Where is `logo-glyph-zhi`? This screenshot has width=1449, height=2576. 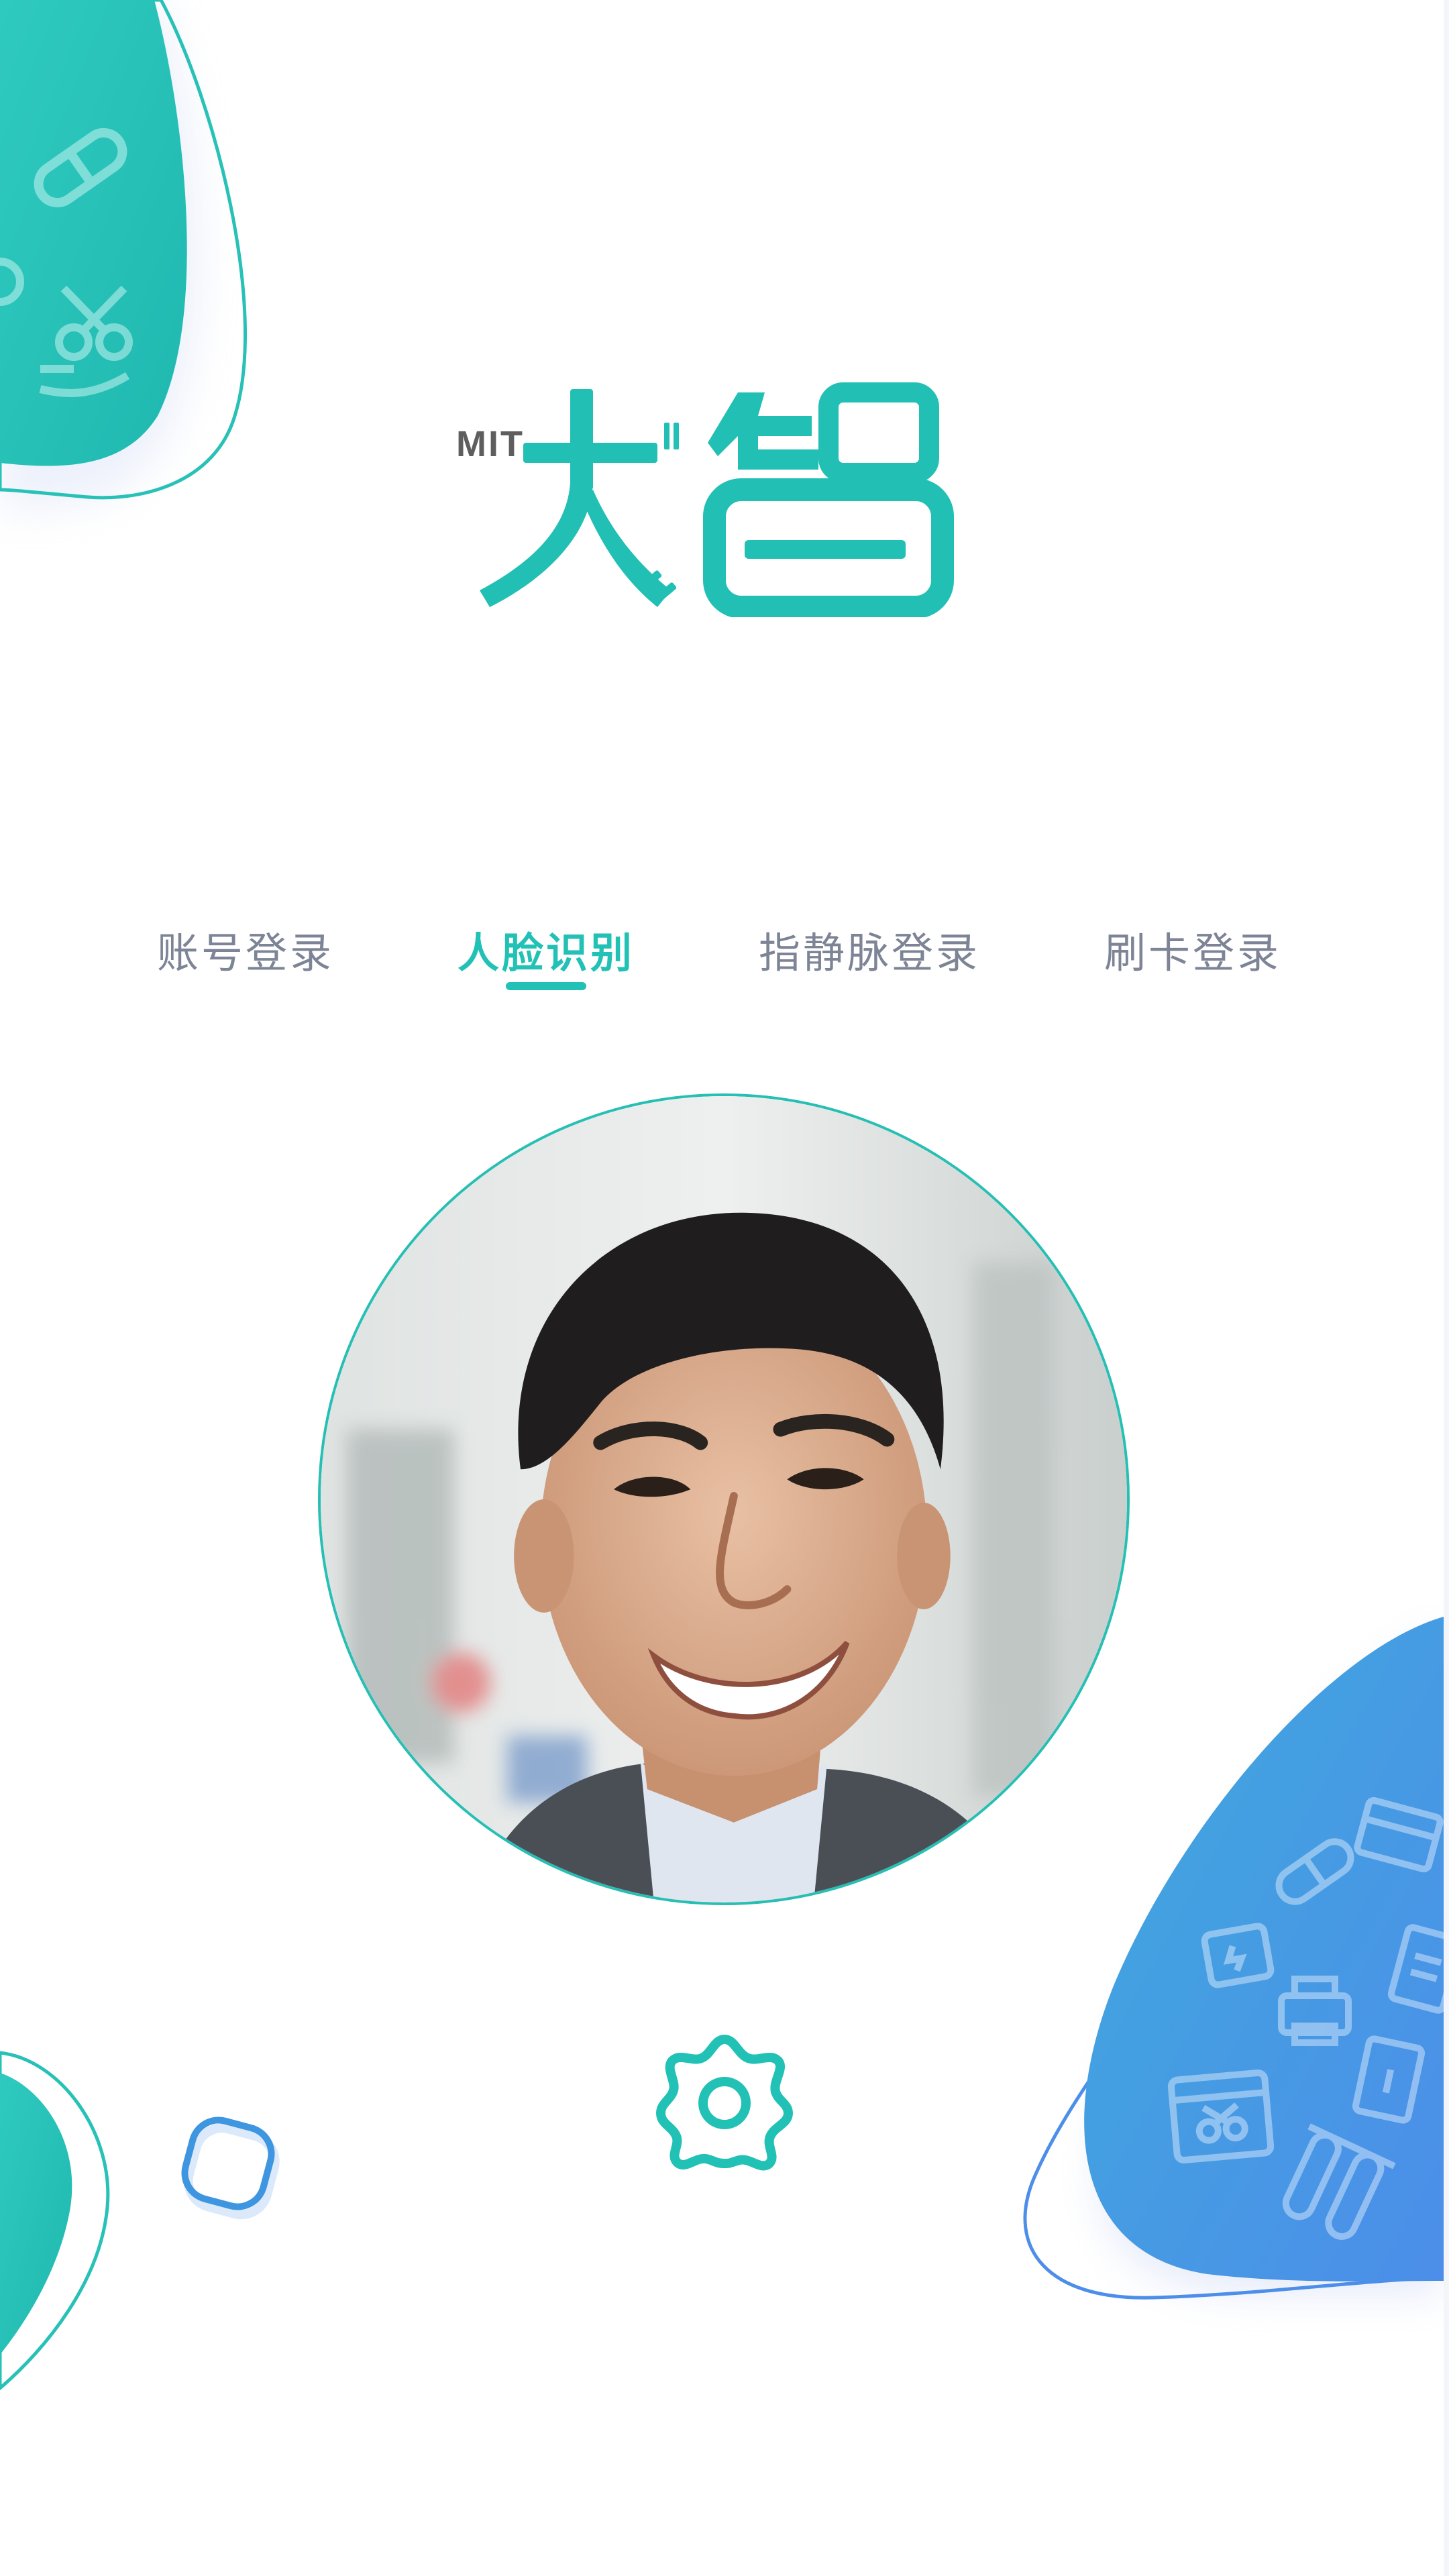 logo-glyph-zhi is located at coordinates (828, 499).